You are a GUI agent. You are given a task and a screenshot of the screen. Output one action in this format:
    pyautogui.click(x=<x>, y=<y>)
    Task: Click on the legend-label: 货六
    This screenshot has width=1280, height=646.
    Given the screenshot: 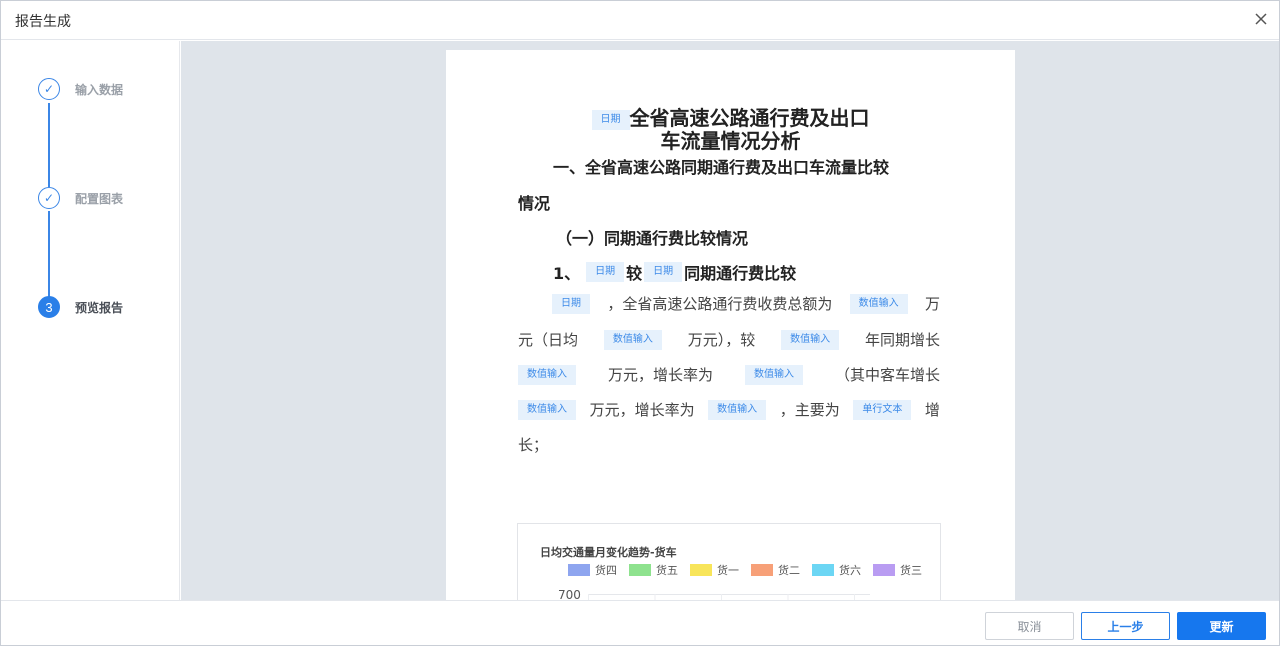 What is the action you would take?
    pyautogui.click(x=850, y=570)
    